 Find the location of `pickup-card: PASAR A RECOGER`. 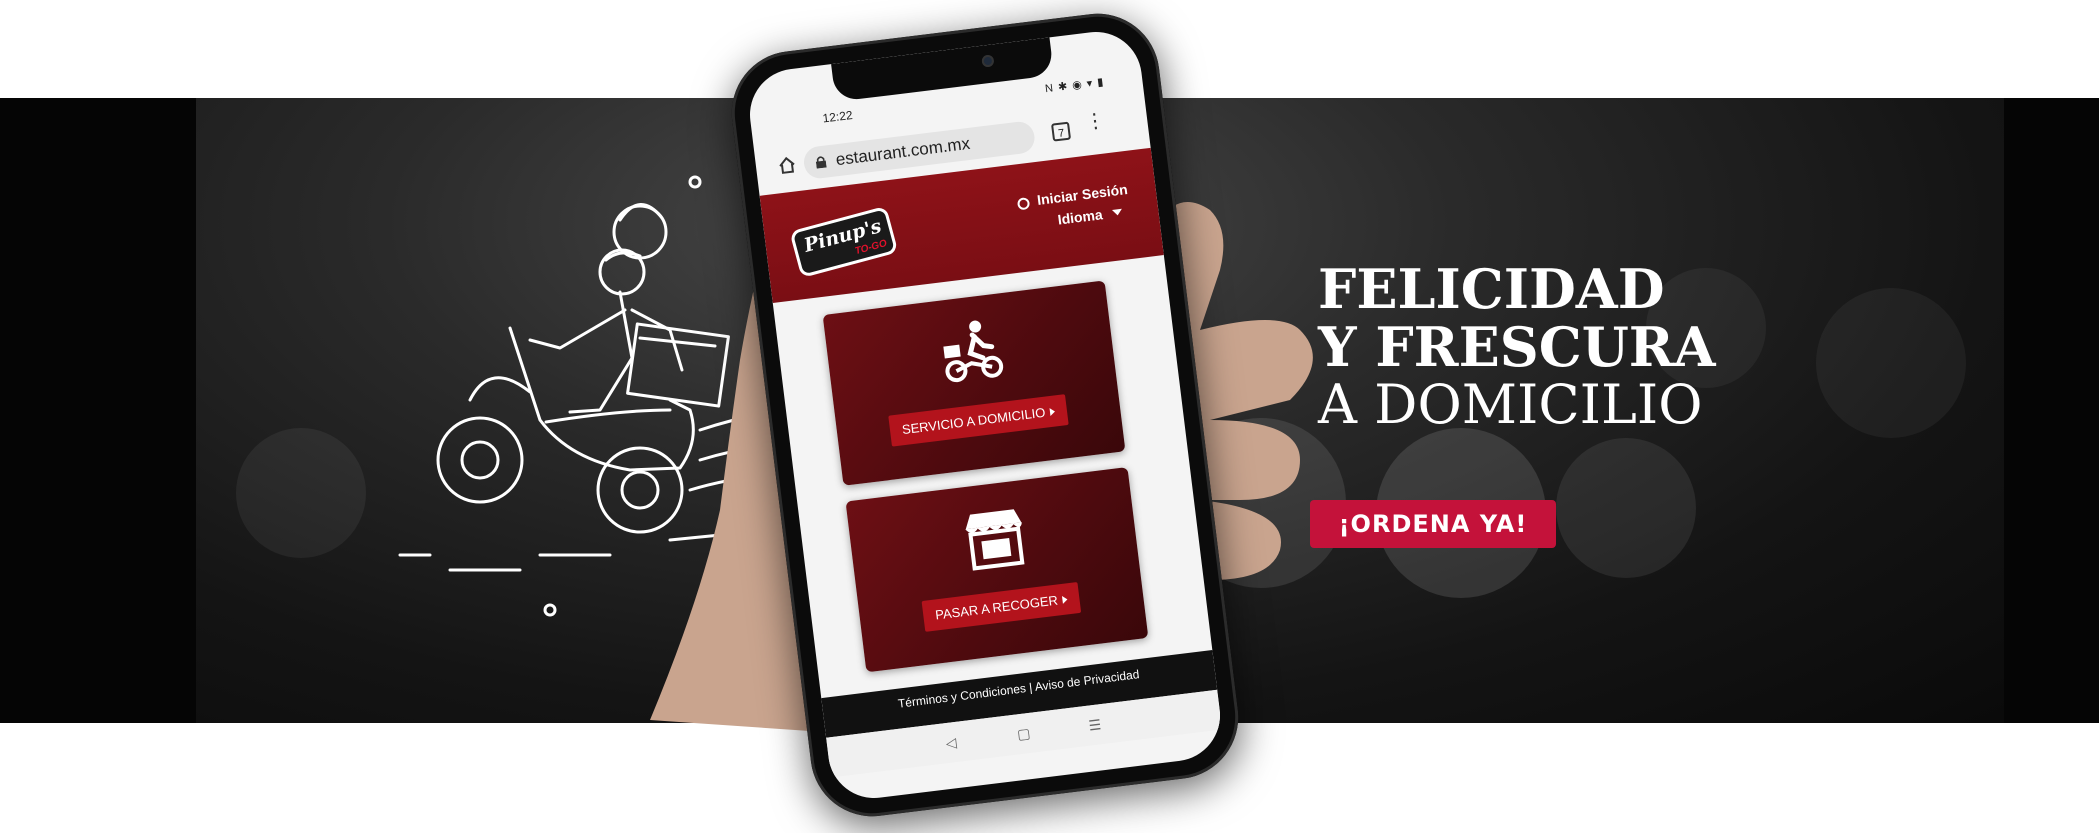

pickup-card: PASAR A RECOGER is located at coordinates (997, 570).